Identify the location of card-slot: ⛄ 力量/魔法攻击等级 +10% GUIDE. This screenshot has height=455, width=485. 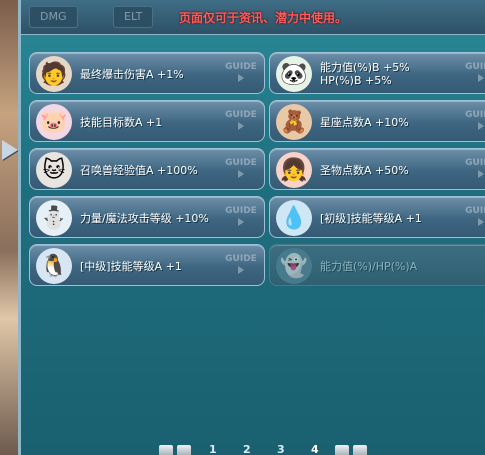
(147, 217).